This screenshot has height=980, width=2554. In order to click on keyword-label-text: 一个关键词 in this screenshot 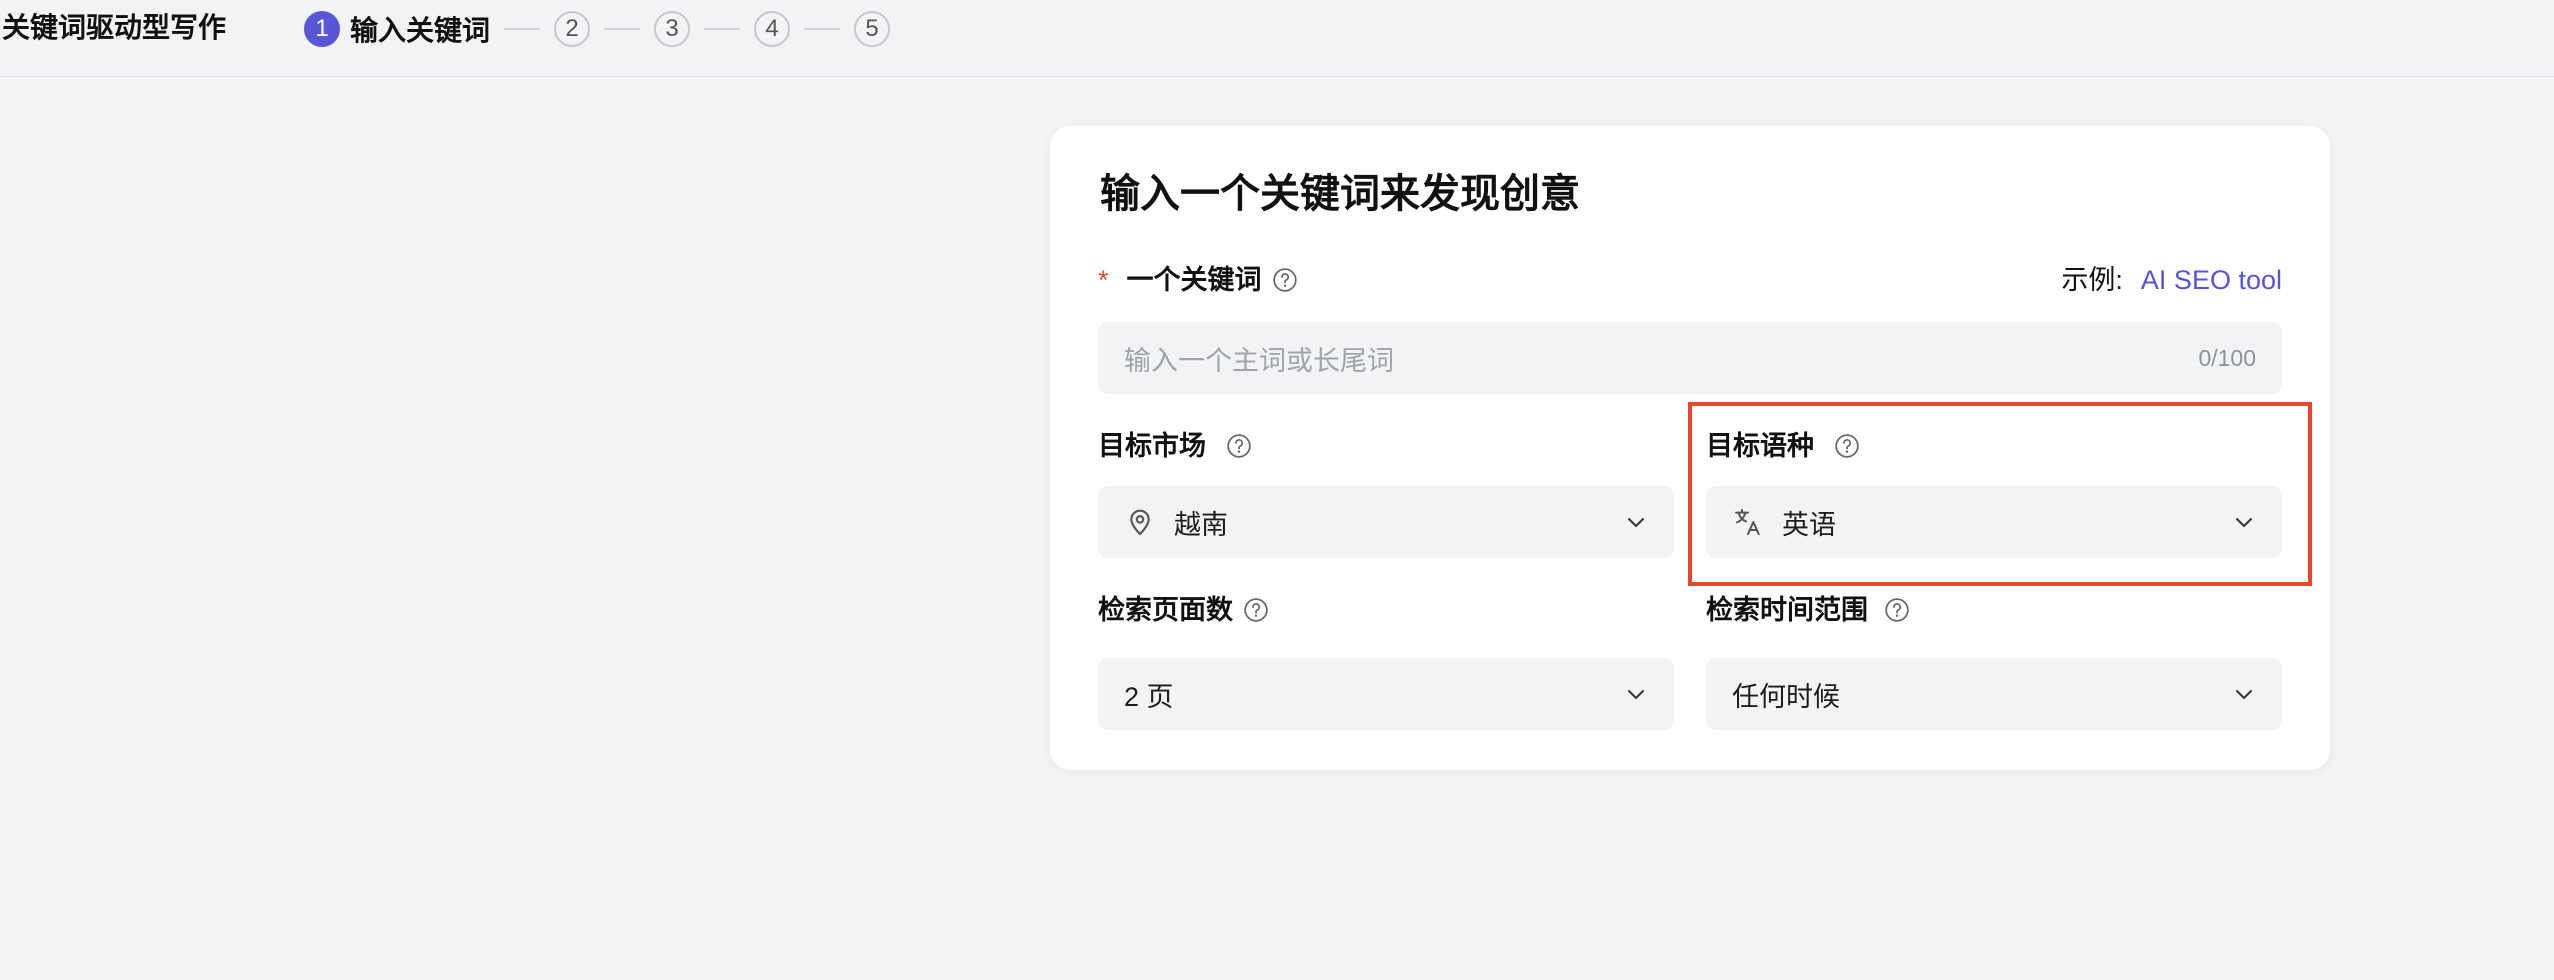, I will do `click(1194, 280)`.